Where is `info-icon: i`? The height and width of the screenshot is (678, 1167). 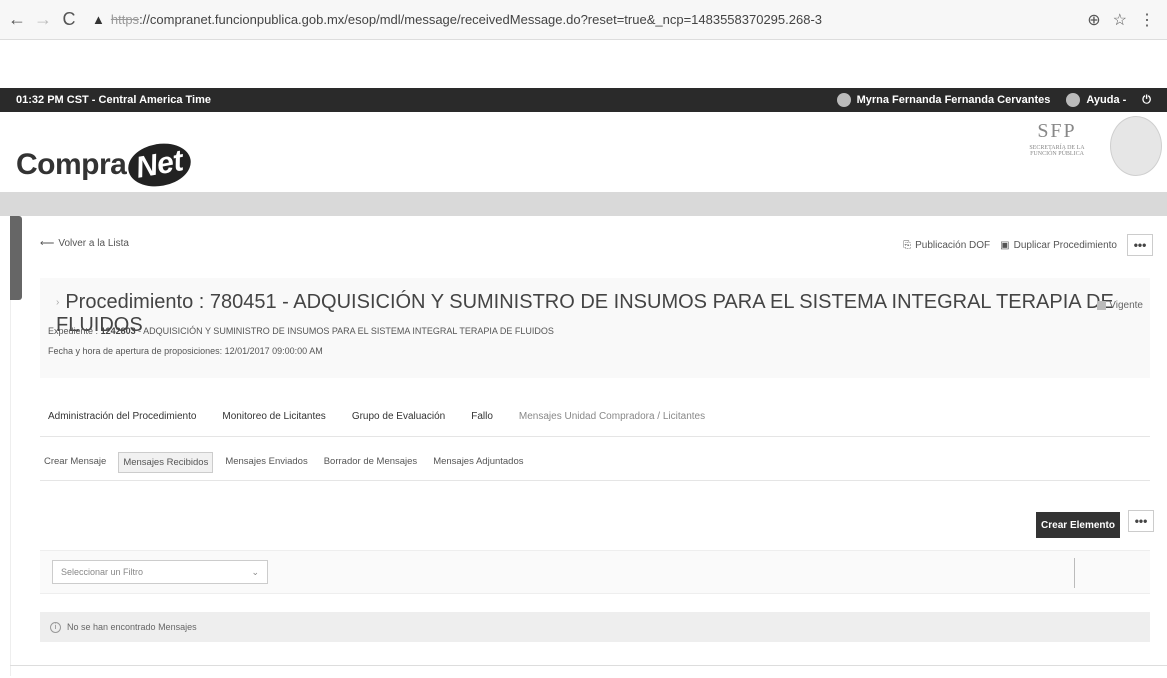
info-icon: i is located at coordinates (55, 627).